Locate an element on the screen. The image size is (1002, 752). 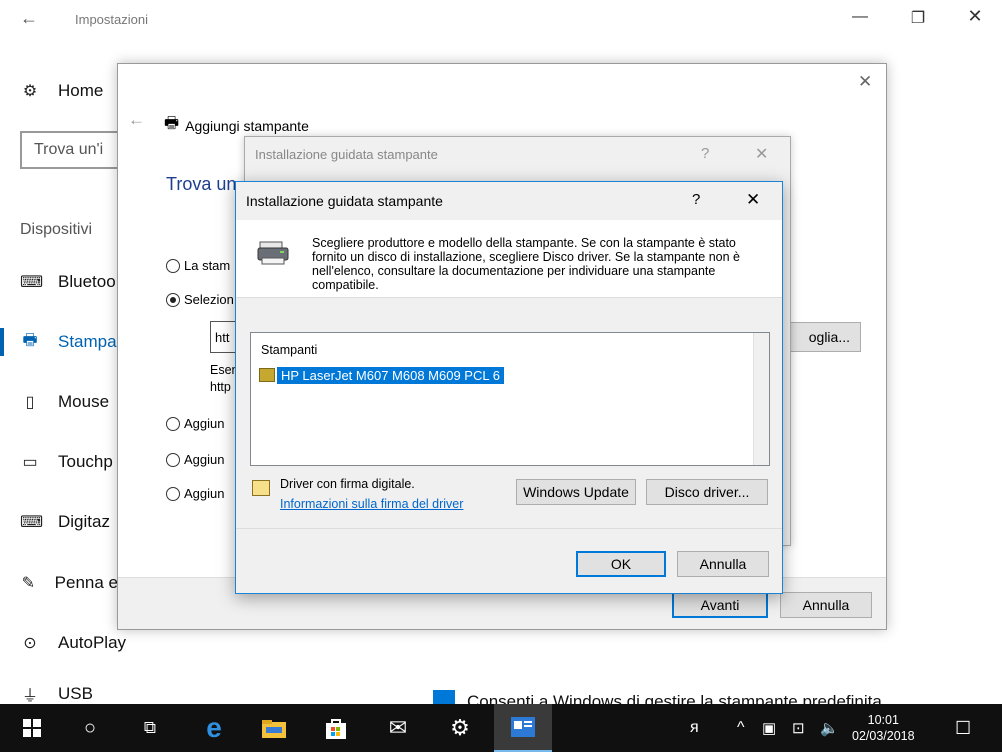
start-button is located at coordinates (32, 728).